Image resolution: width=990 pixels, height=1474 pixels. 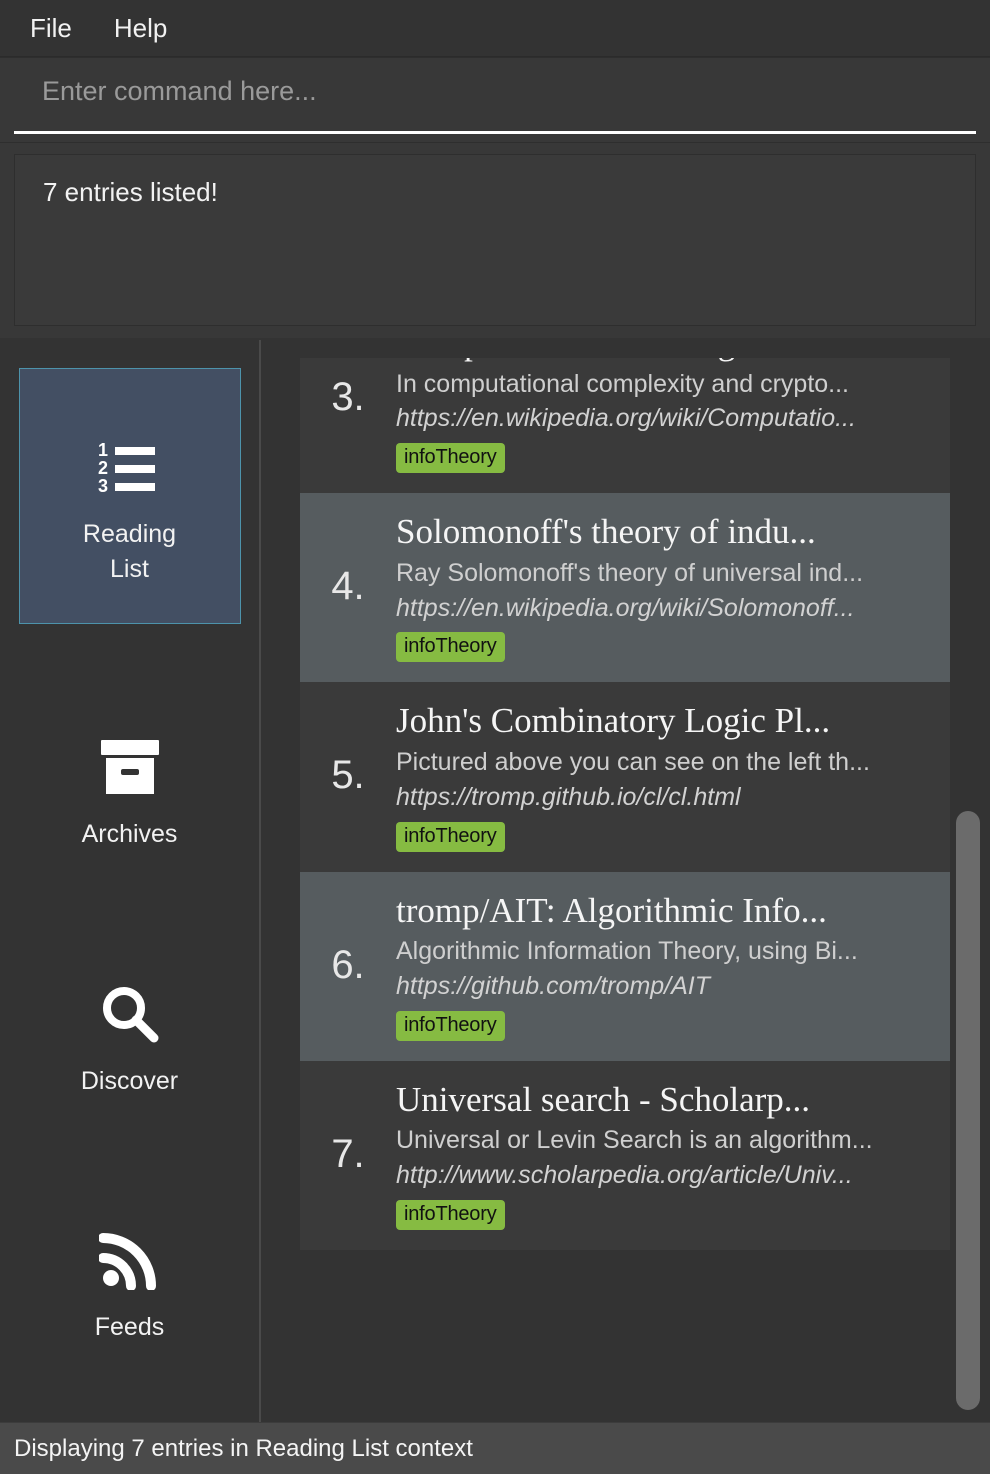 What do you see at coordinates (140, 28) in the screenshot?
I see `menu-item-help: Help` at bounding box center [140, 28].